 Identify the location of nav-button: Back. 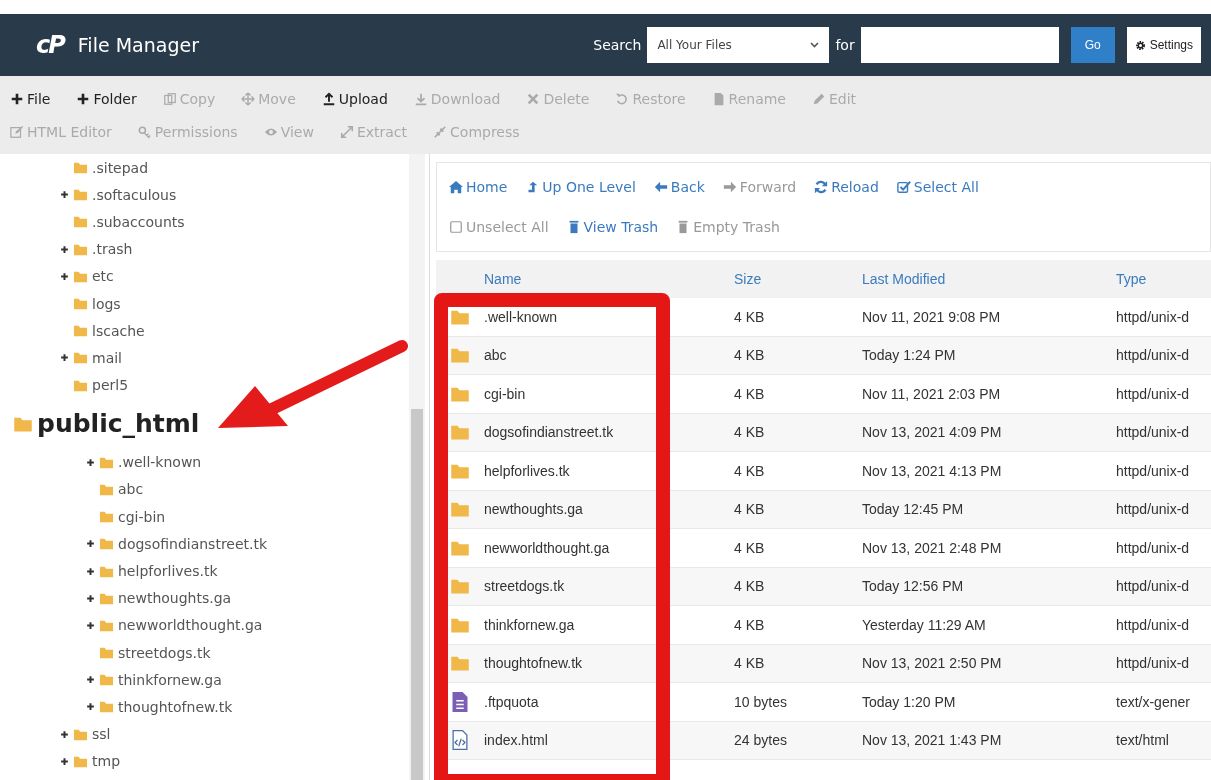
(683, 187).